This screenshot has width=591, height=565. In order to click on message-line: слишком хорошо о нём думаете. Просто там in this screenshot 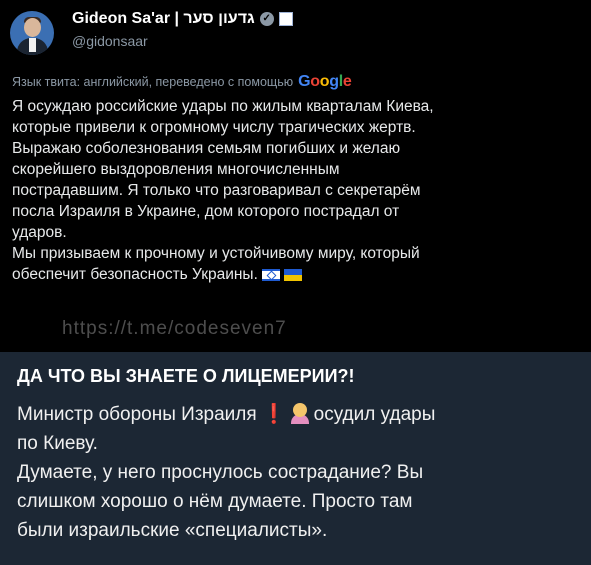, I will do `click(215, 501)`.